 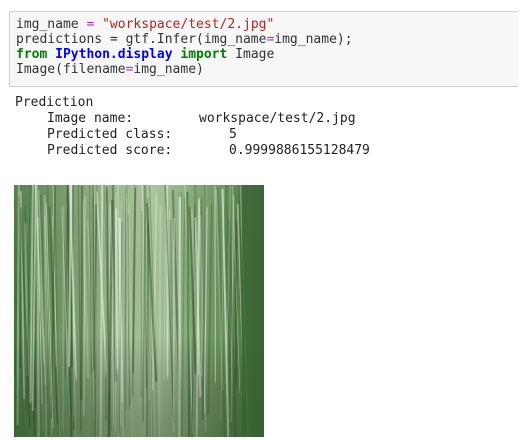 I want to click on output-row-image-name: Image name: workspace/test/2.jpg, so click(x=192, y=119).